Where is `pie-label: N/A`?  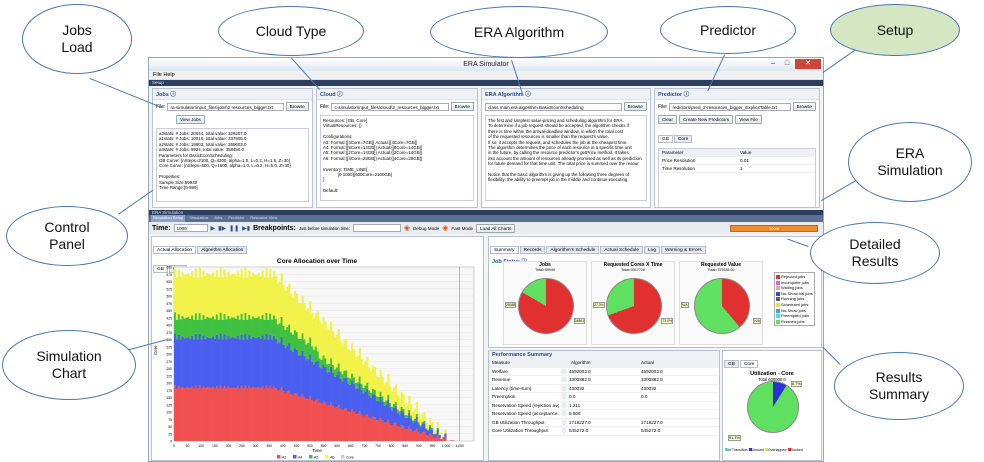
pie-label: N/A is located at coordinates (685, 305).